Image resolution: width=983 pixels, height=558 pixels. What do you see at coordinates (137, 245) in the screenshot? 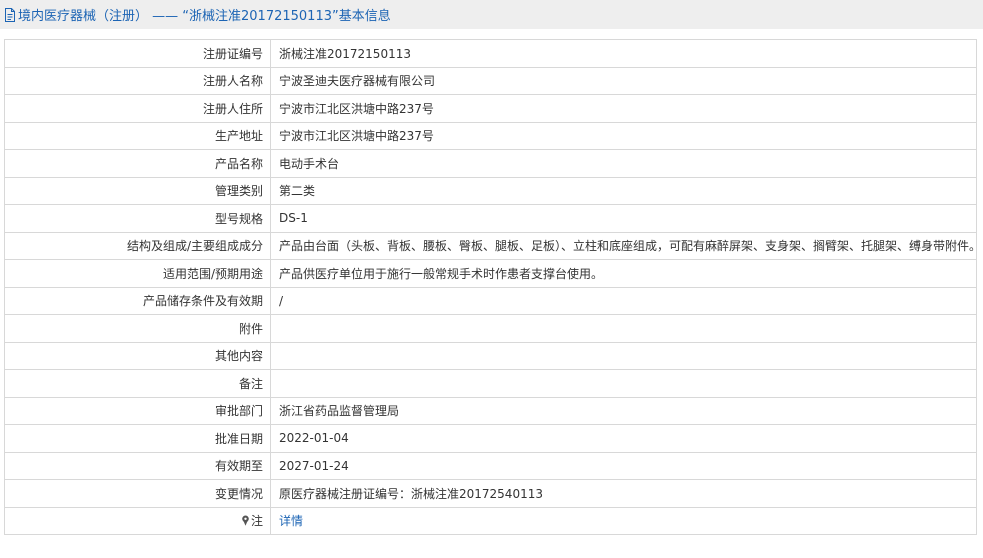
I see `field-label: 结构及组成/主要组成成分` at bounding box center [137, 245].